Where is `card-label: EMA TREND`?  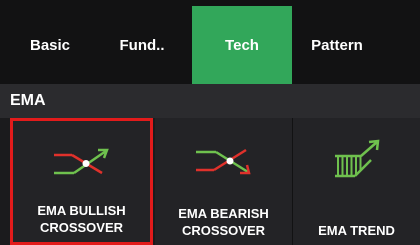 card-label: EMA TREND is located at coordinates (356, 230).